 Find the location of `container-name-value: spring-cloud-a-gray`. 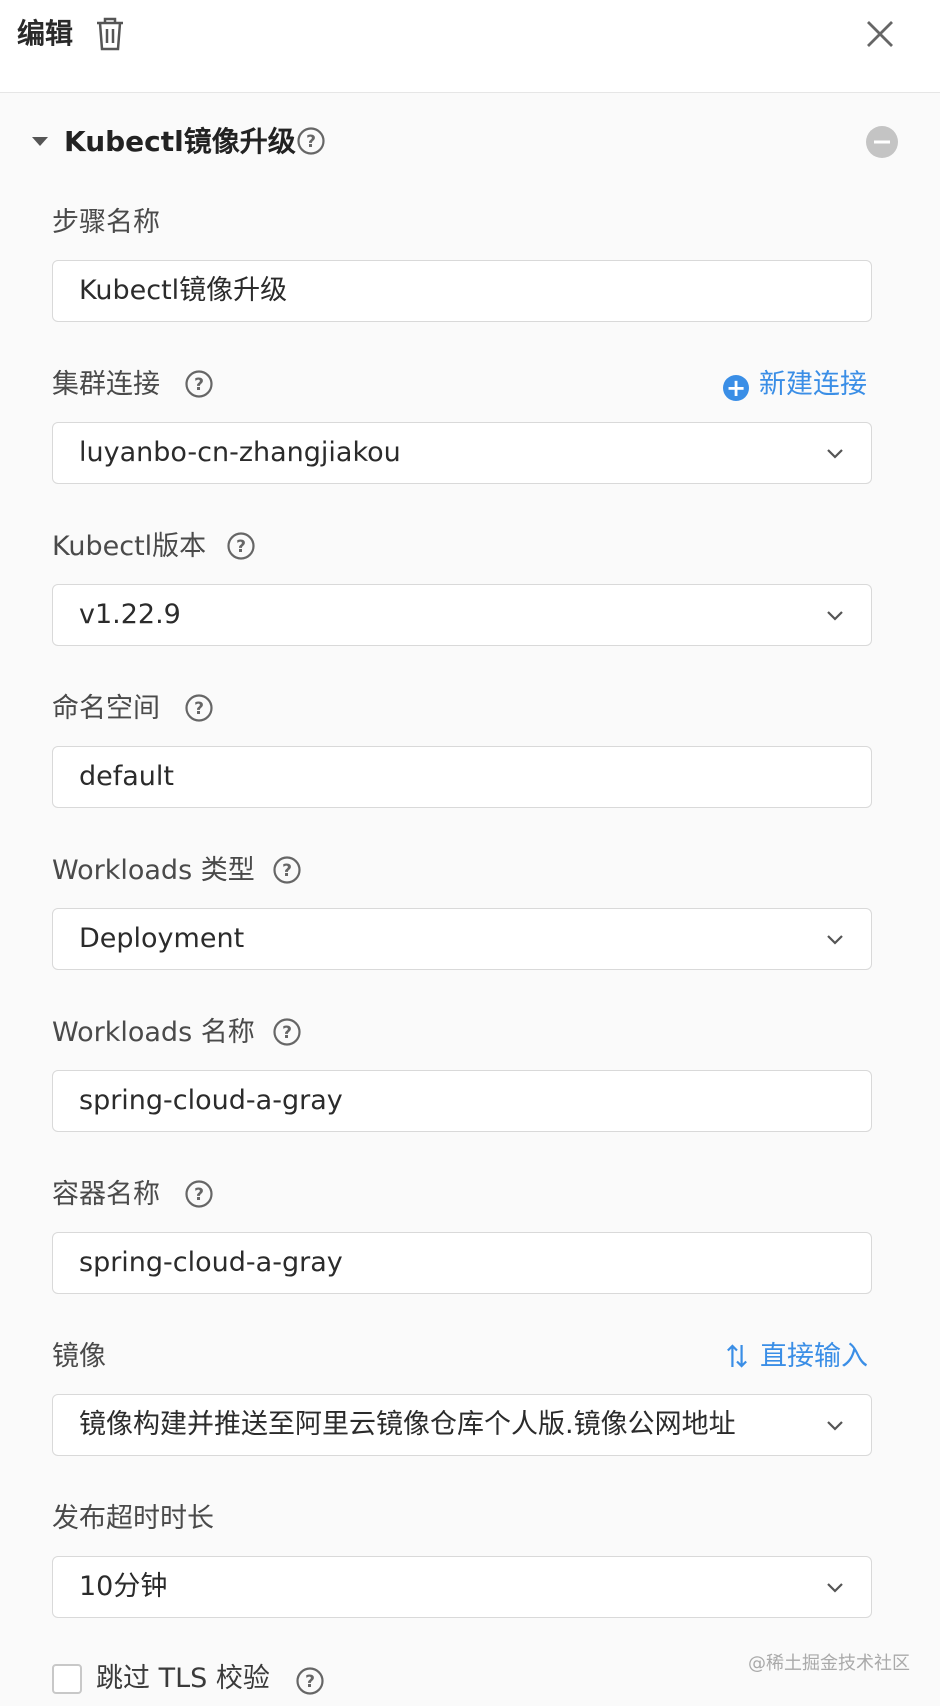

container-name-value: spring-cloud-a-gray is located at coordinates (211, 1262).